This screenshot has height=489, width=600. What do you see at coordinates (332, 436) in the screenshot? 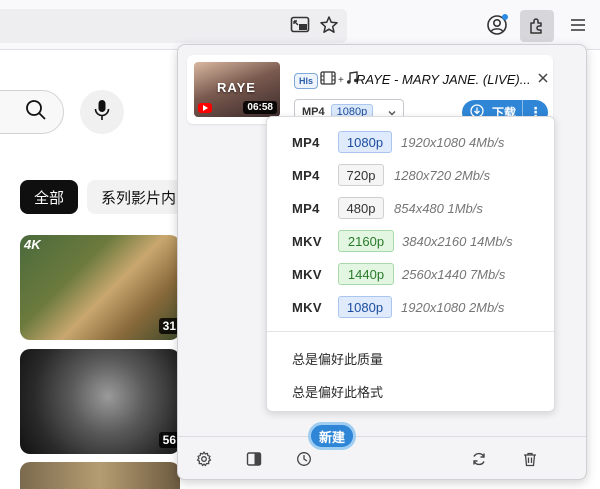
I see `new-button: 新建` at bounding box center [332, 436].